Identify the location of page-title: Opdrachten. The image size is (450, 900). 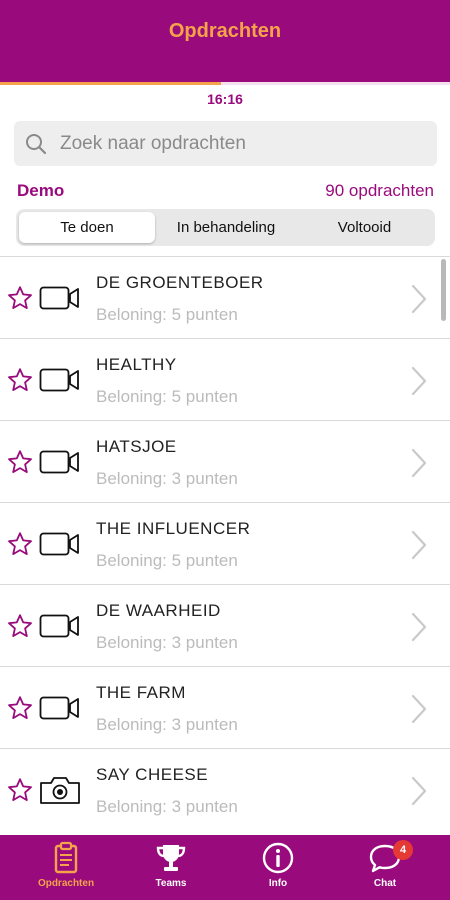
(225, 31).